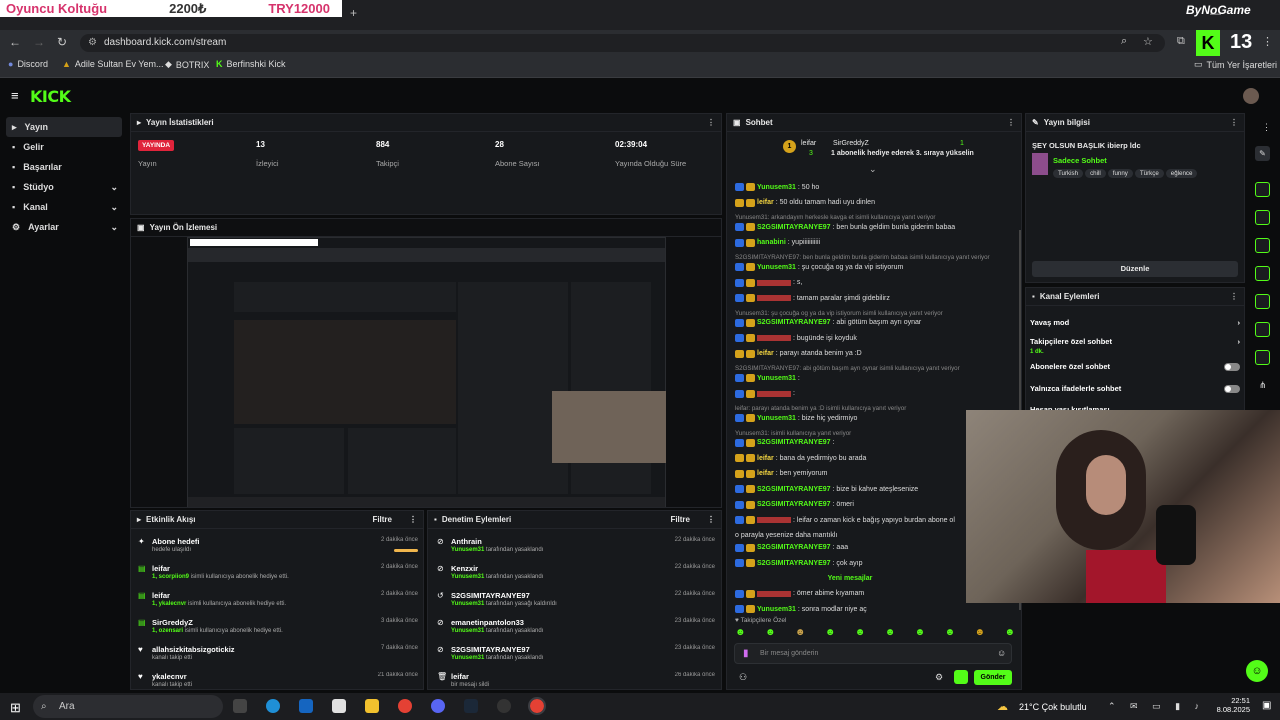 Image resolution: width=1280 pixels, height=720 pixels. What do you see at coordinates (1001, 653) in the screenshot?
I see `emoji-icon: ☺` at bounding box center [1001, 653].